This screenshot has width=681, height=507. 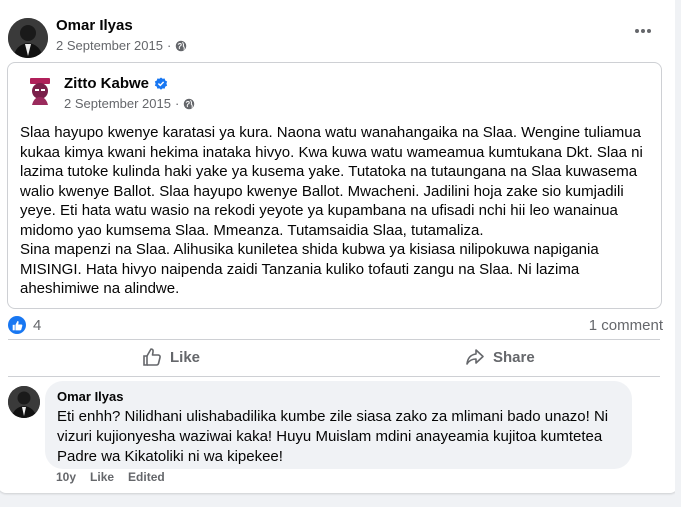 I want to click on shared-author-label: Zitto Kabwe, so click(x=106, y=83).